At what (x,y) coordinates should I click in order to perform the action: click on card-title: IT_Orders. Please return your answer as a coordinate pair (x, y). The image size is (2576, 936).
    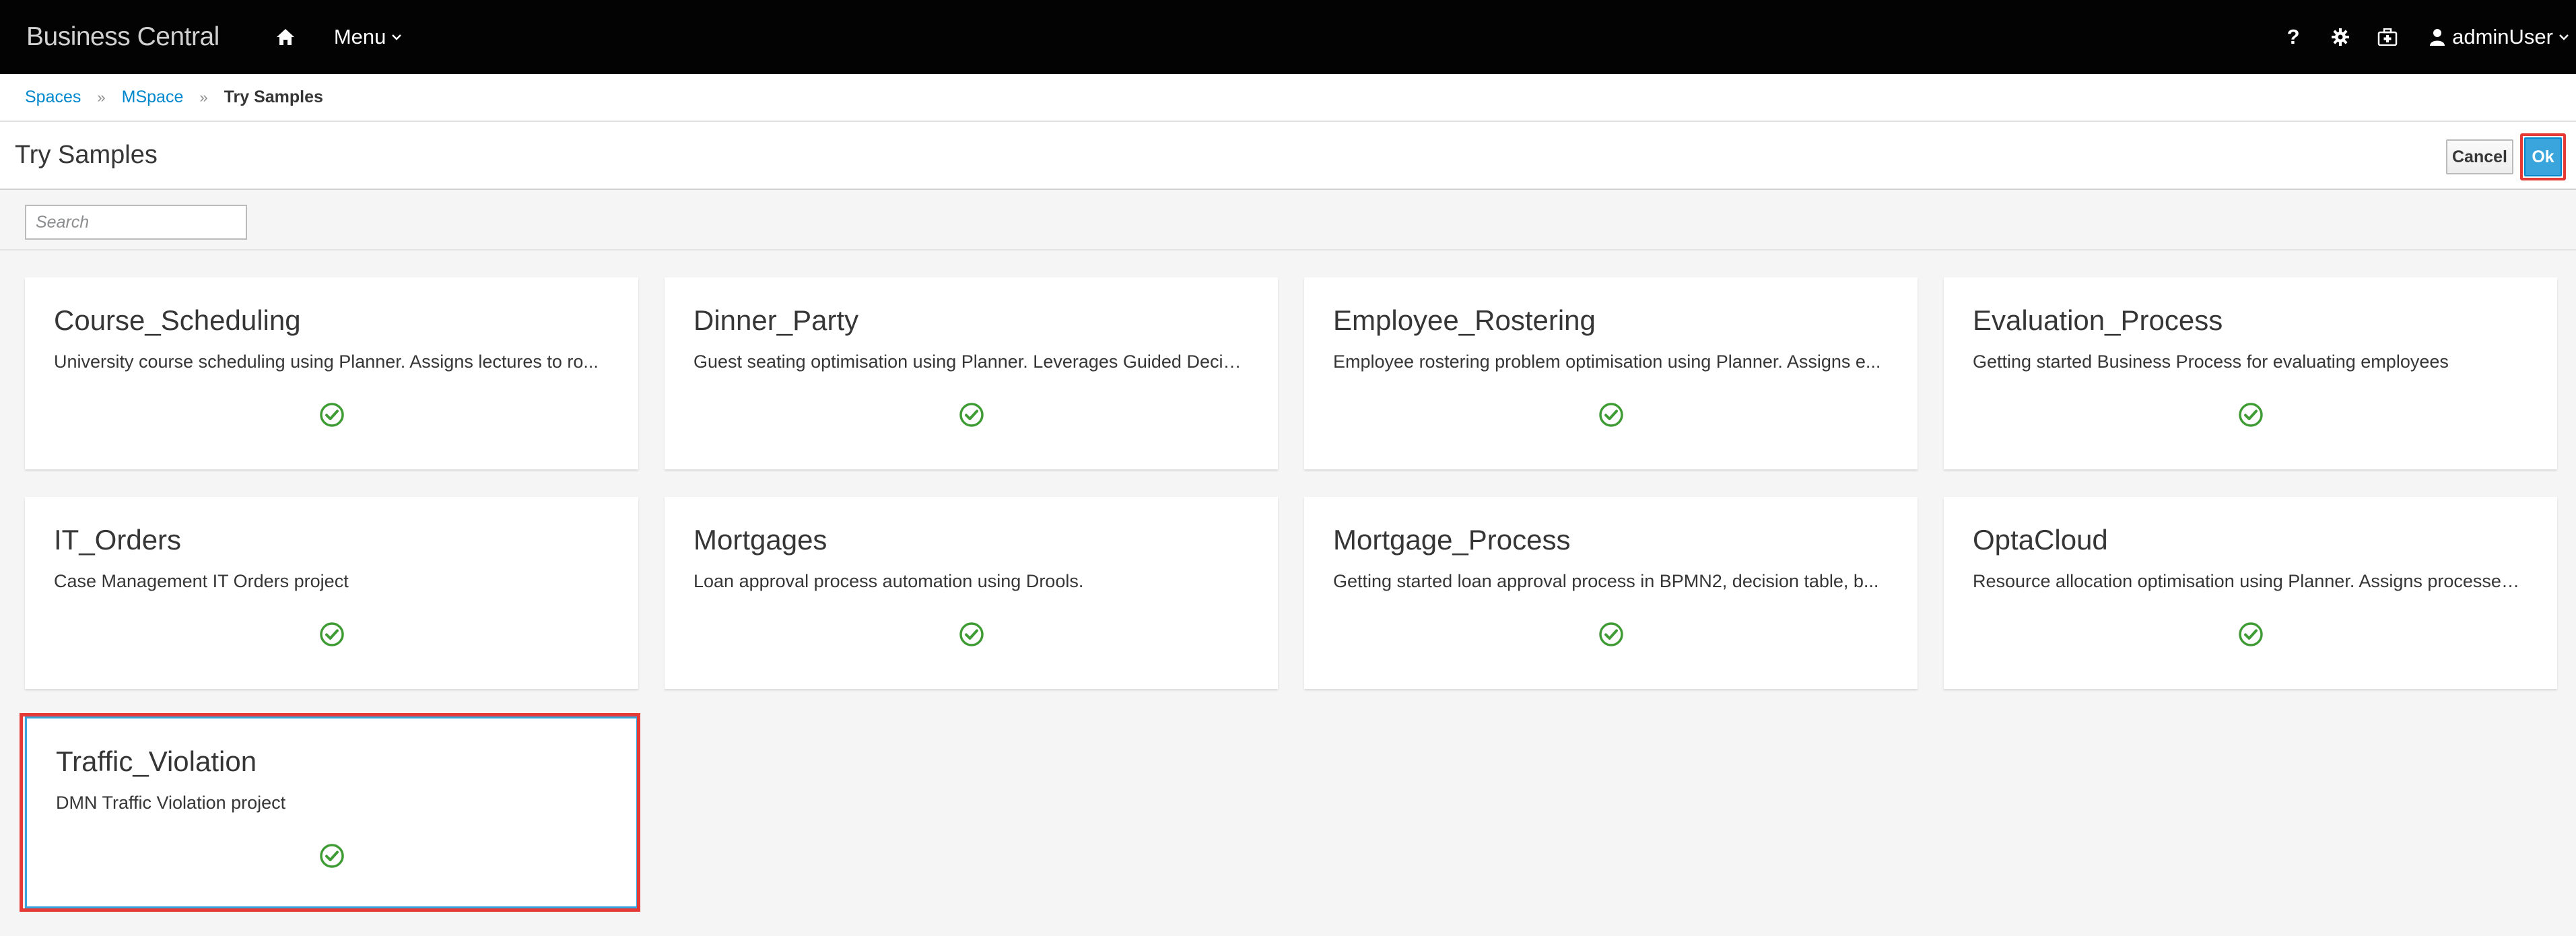
    Looking at the image, I should click on (118, 540).